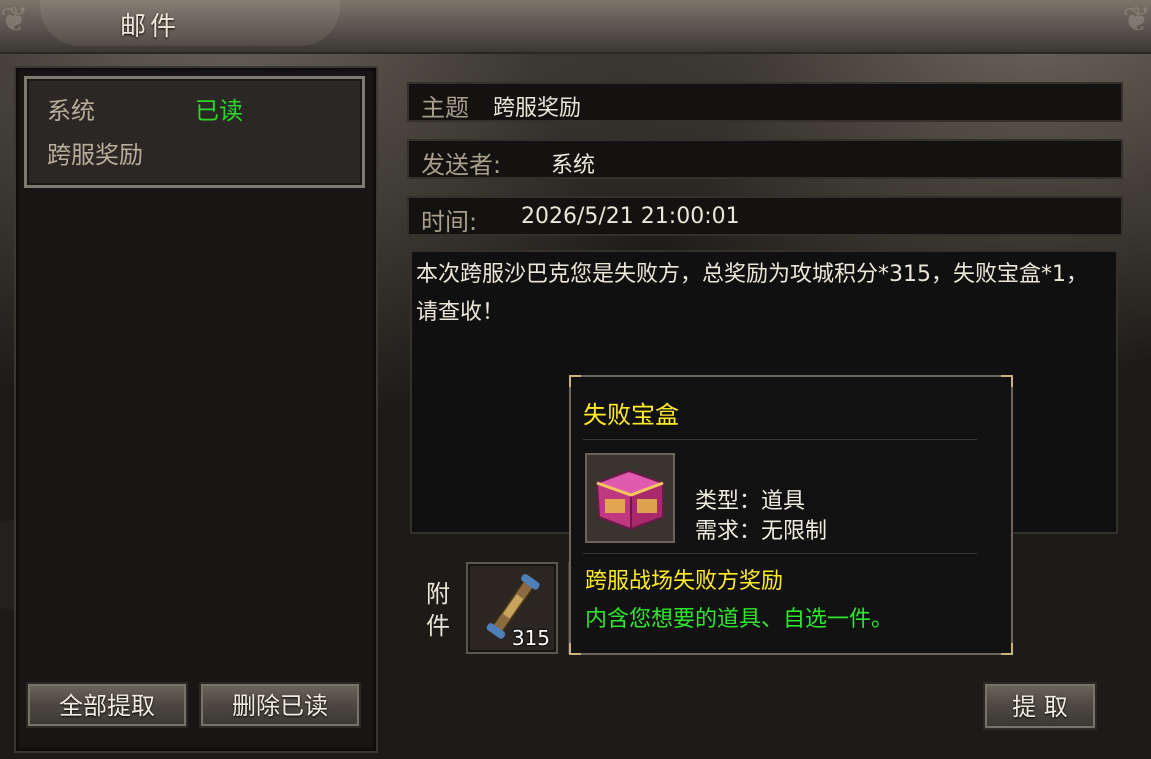 The width and height of the screenshot is (1151, 759). What do you see at coordinates (765, 102) in the screenshot?
I see `subject-field: 主题 跨服奖励` at bounding box center [765, 102].